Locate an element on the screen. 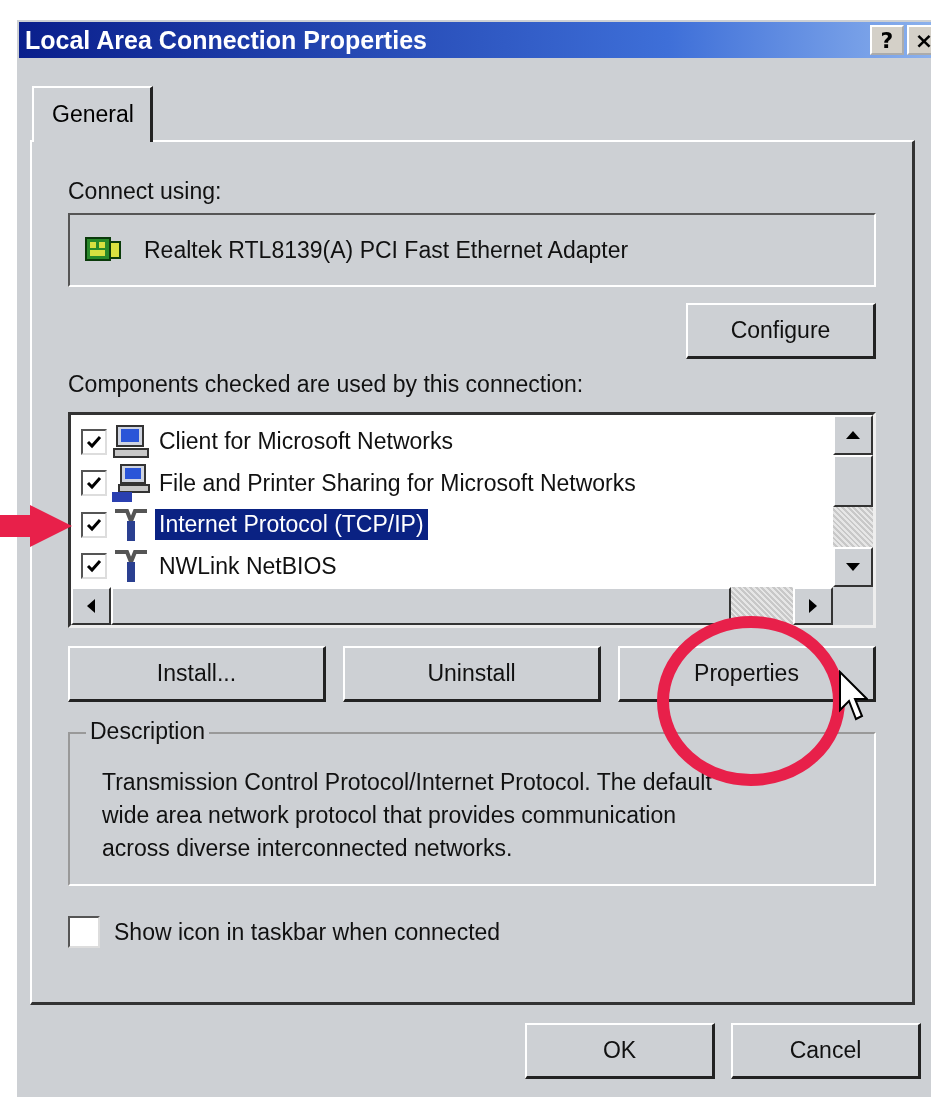  computer-printer-icon is located at coordinates (131, 483).